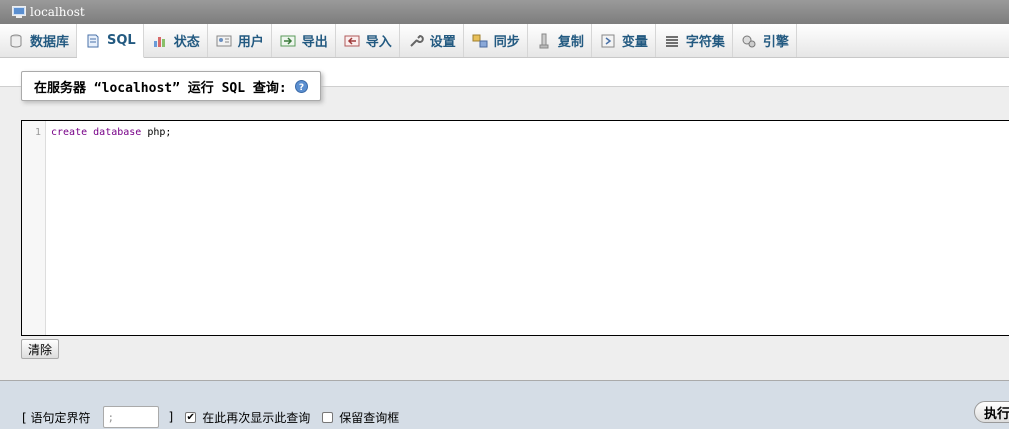 The image size is (1009, 429). Describe the element at coordinates (40, 349) in the screenshot. I see `clear-button: 清除` at that location.